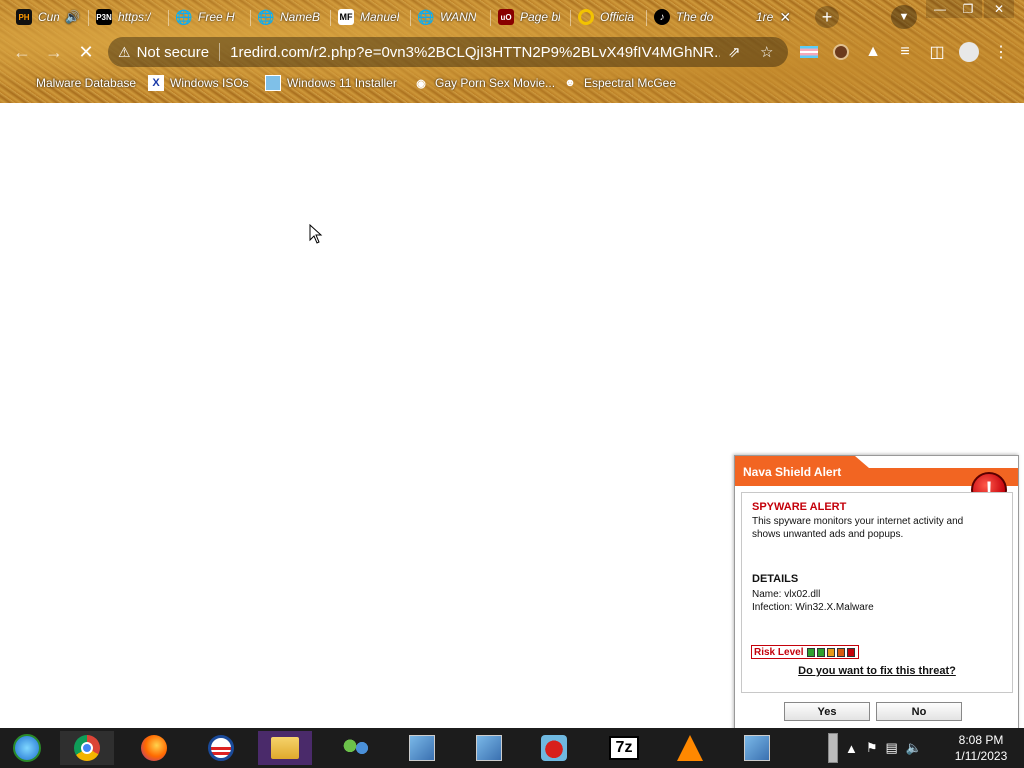 Image resolution: width=1024 pixels, height=768 pixels. What do you see at coordinates (22, 83) in the screenshot?
I see `bookmark-icon` at bounding box center [22, 83].